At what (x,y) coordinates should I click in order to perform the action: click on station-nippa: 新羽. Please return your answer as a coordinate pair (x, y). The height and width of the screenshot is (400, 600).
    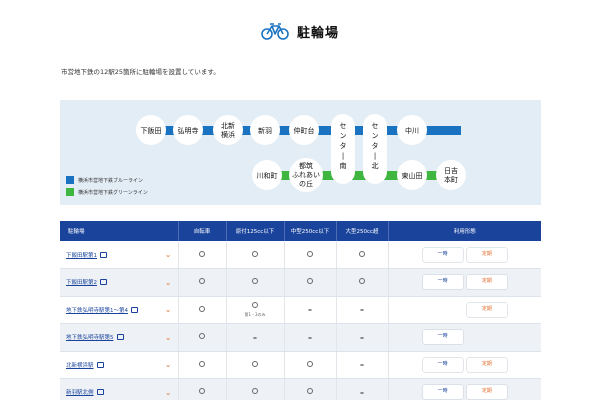
    Looking at the image, I should click on (265, 130).